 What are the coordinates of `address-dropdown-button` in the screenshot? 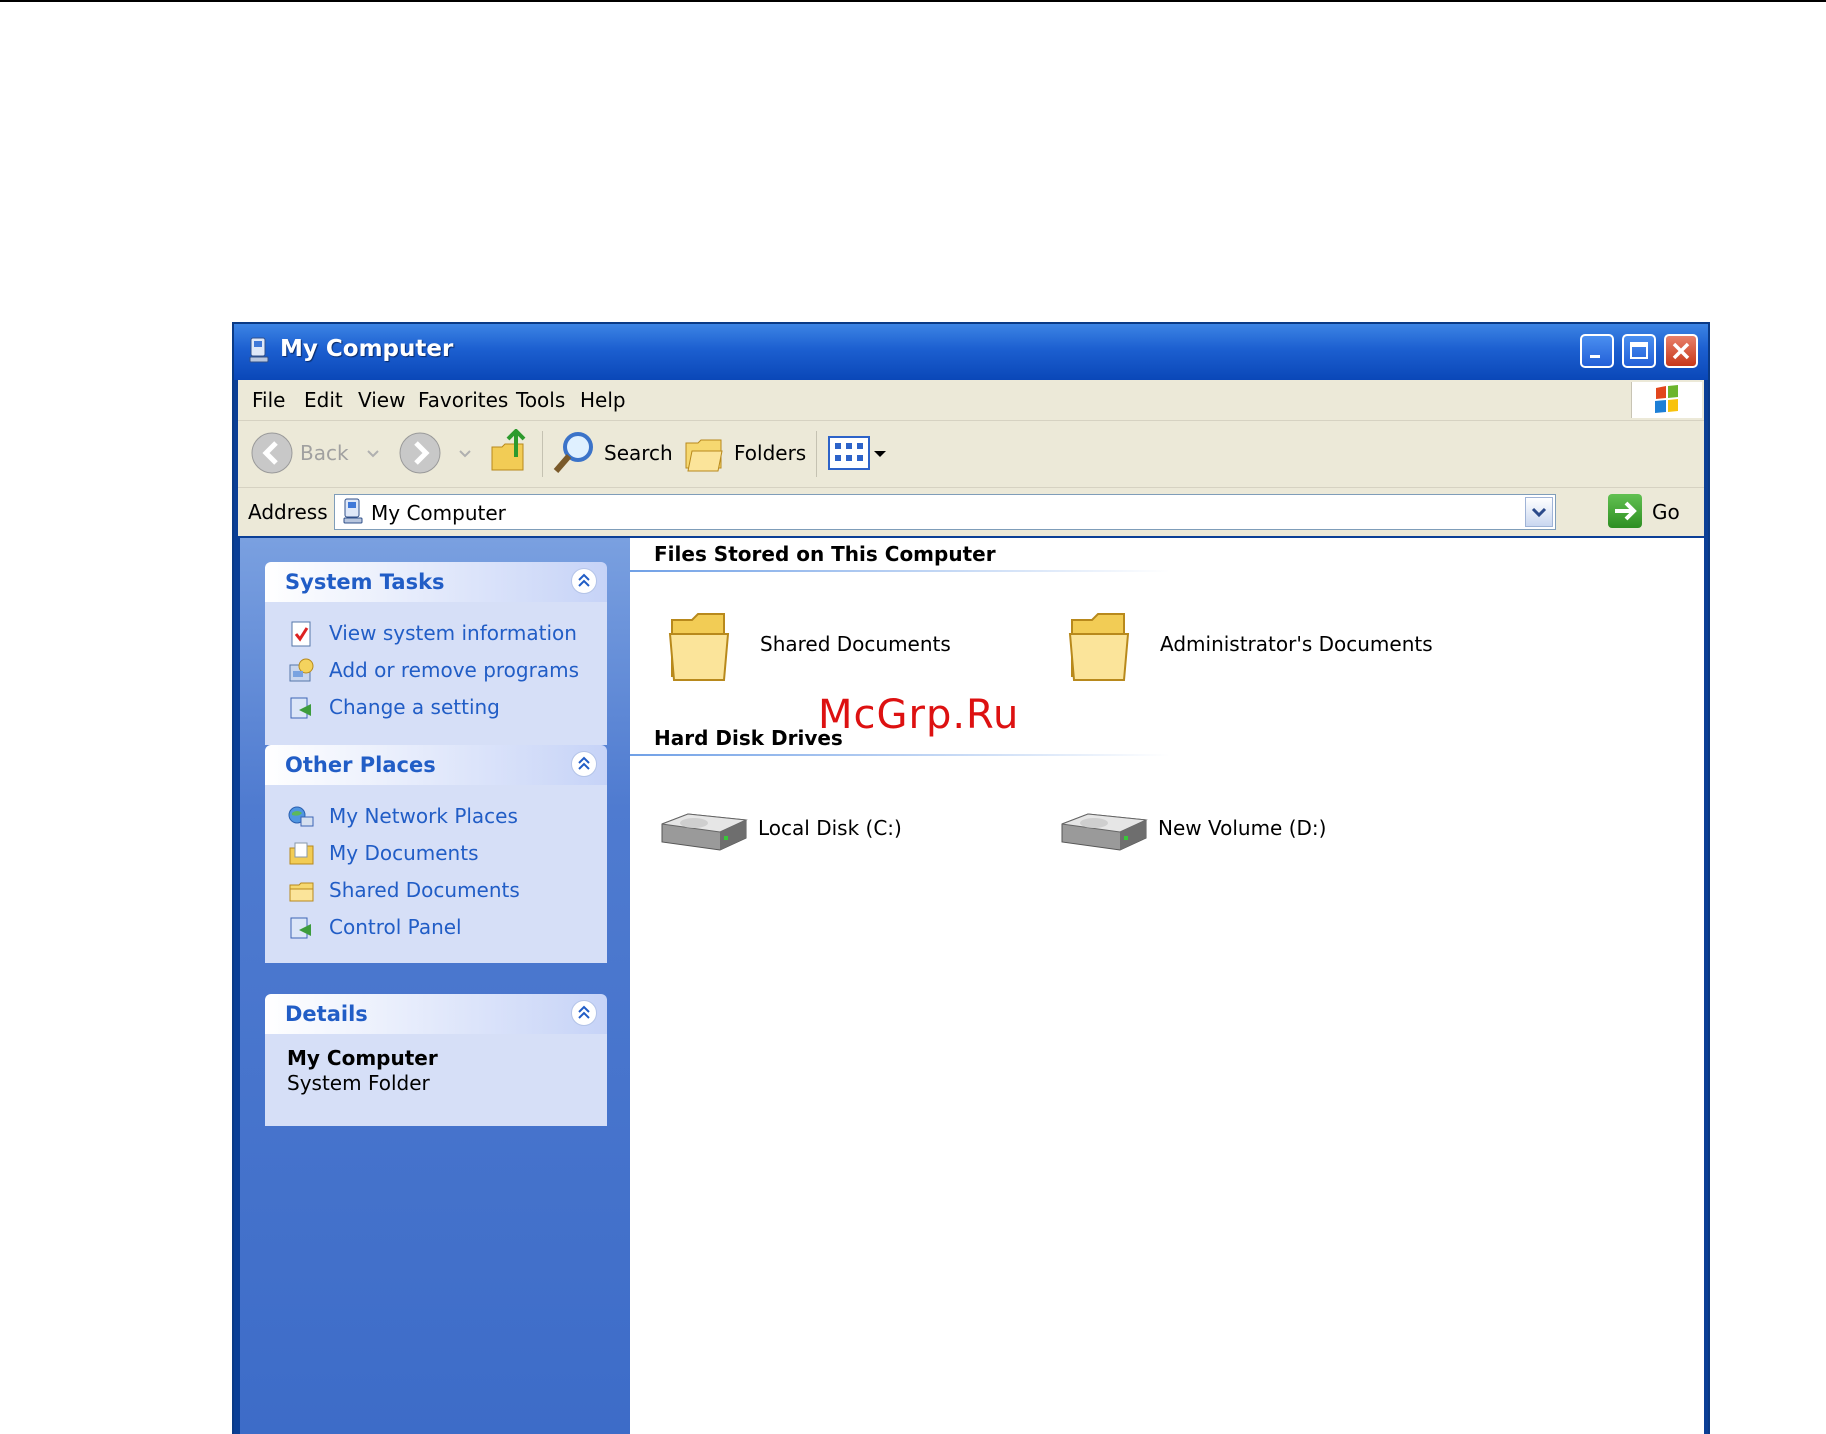 It's located at (1539, 512).